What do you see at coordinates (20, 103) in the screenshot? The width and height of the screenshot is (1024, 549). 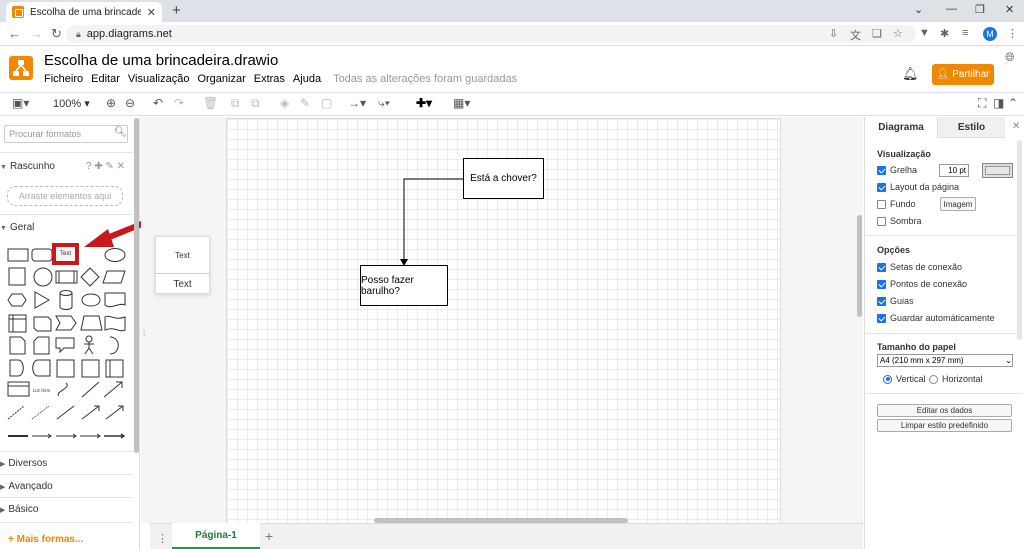 I see `panels-toggle-icon: ▣▾` at bounding box center [20, 103].